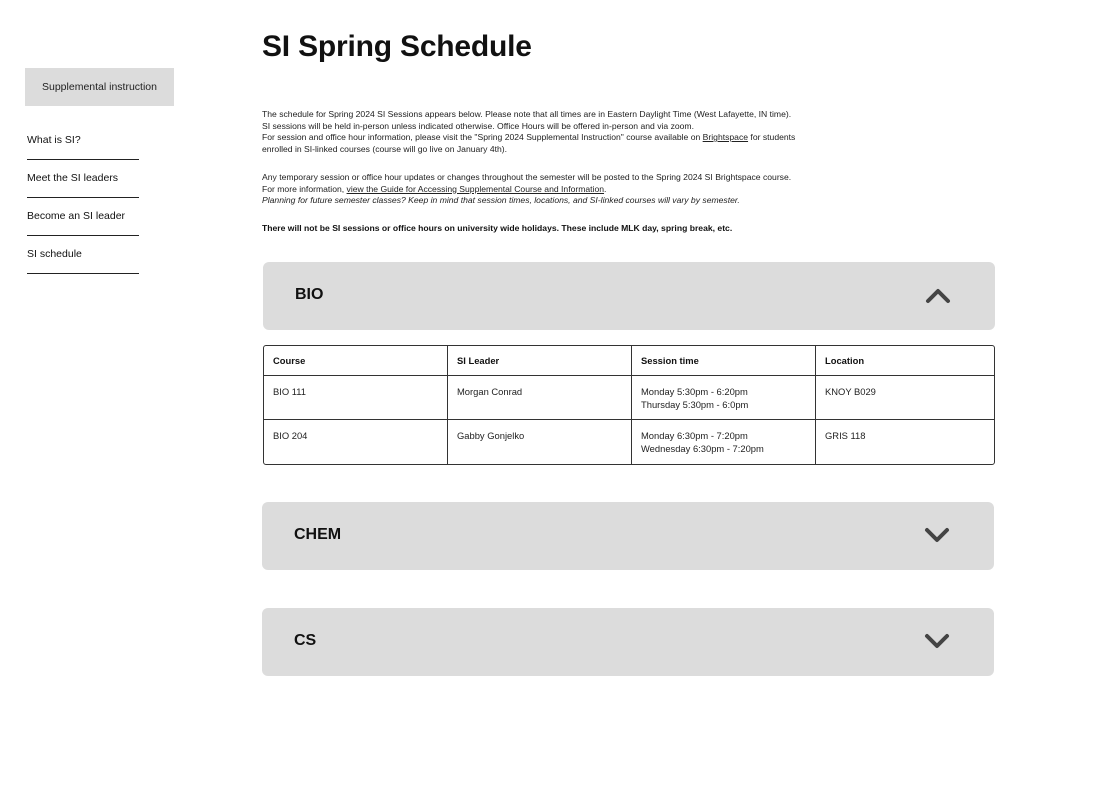  Describe the element at coordinates (83, 147) in the screenshot. I see `sidebar-item-what-is-si: What is SI?` at that location.